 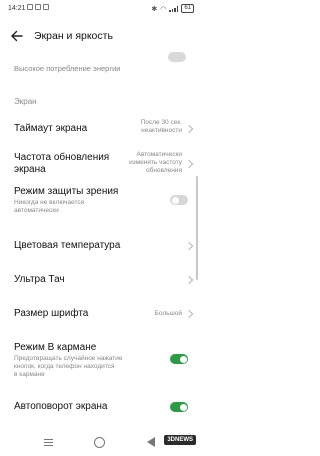 I want to click on auto-rotate-row: Автоповорот экрана, so click(x=104, y=408).